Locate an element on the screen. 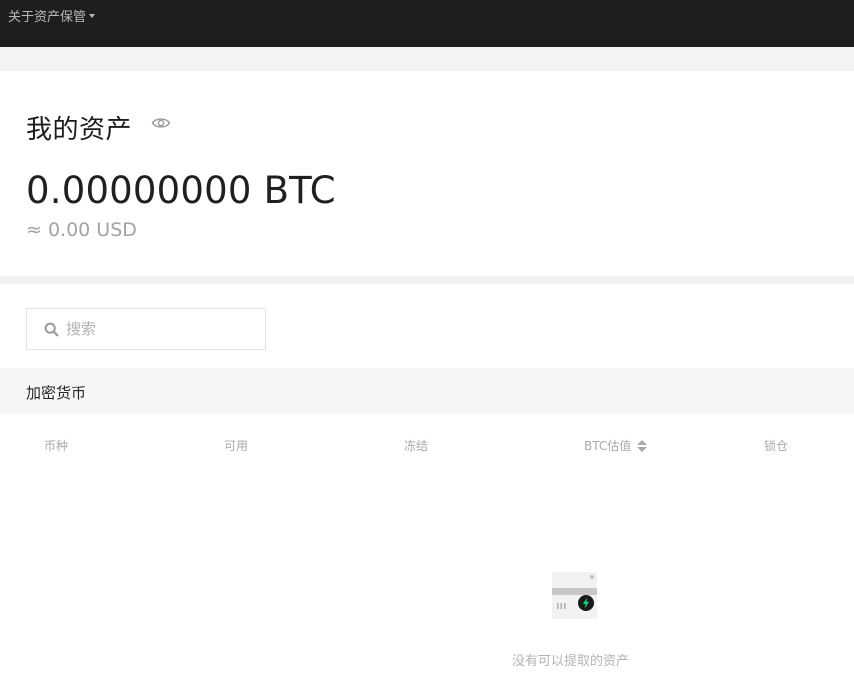 Image resolution: width=854 pixels, height=691 pixels. column-header-label: 冻结 is located at coordinates (416, 446).